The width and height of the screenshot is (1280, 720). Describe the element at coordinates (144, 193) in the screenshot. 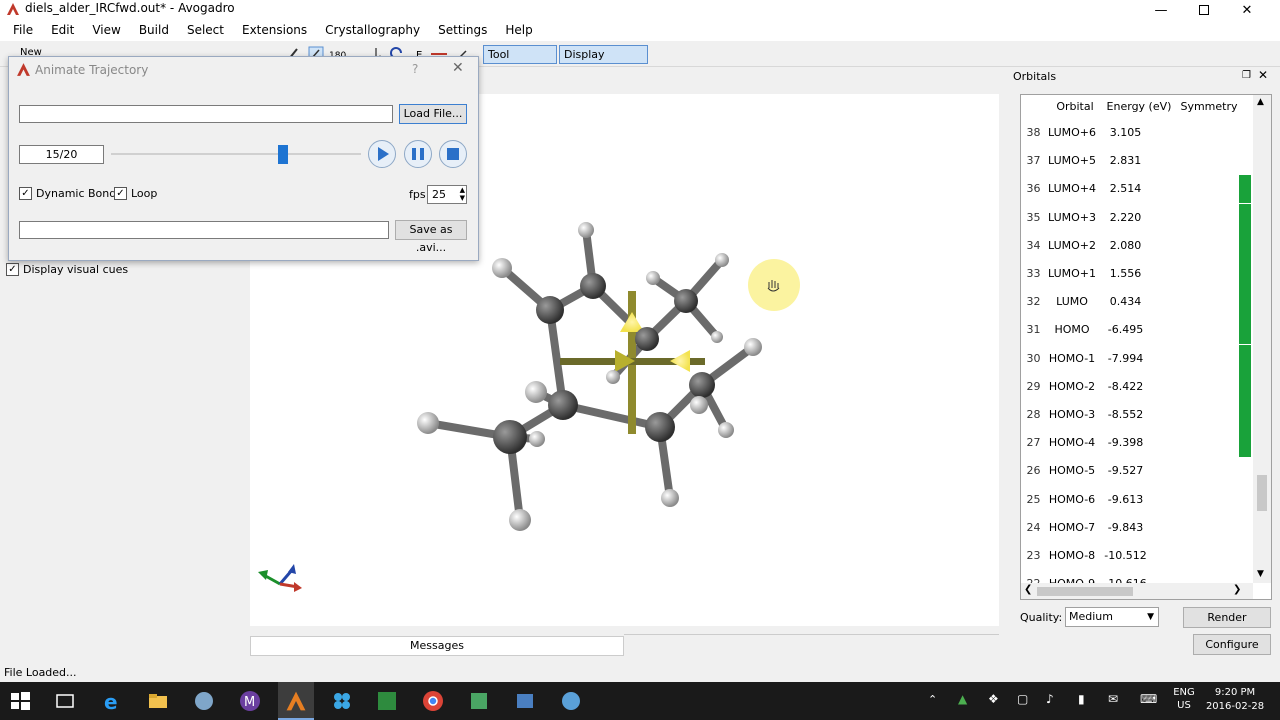

I see `loop-label: Loop` at that location.